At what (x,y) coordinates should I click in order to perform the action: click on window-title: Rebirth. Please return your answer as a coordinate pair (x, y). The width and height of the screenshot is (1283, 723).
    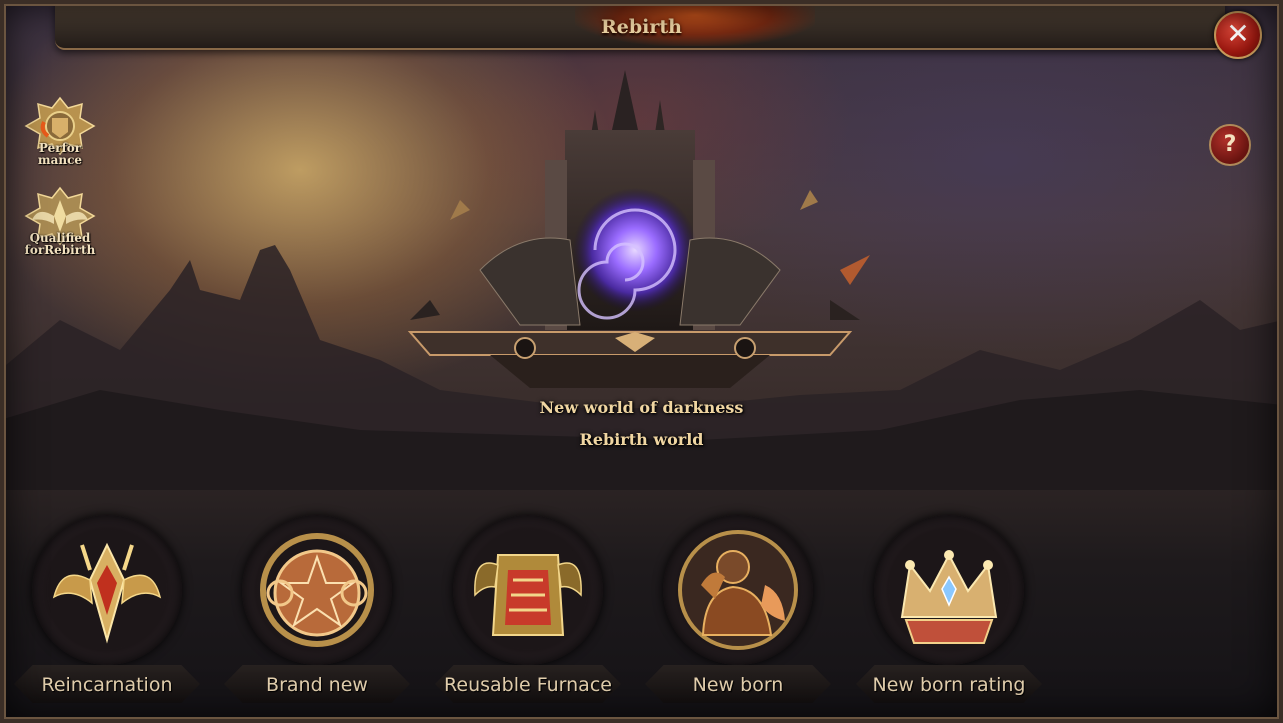
    Looking at the image, I should click on (641, 27).